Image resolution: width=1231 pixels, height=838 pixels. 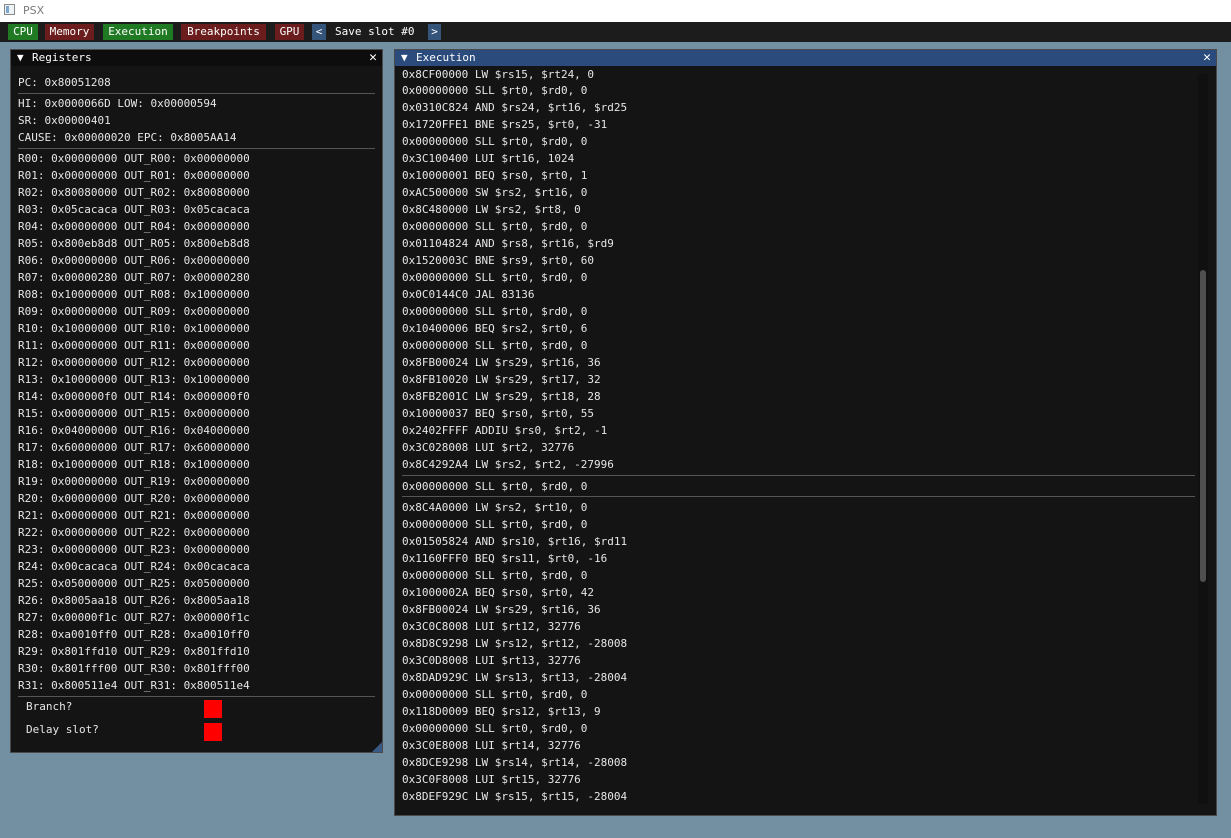 I want to click on instruction-line: 0x8FB2001C LW $rs29, $rt18, 28, so click(x=501, y=396).